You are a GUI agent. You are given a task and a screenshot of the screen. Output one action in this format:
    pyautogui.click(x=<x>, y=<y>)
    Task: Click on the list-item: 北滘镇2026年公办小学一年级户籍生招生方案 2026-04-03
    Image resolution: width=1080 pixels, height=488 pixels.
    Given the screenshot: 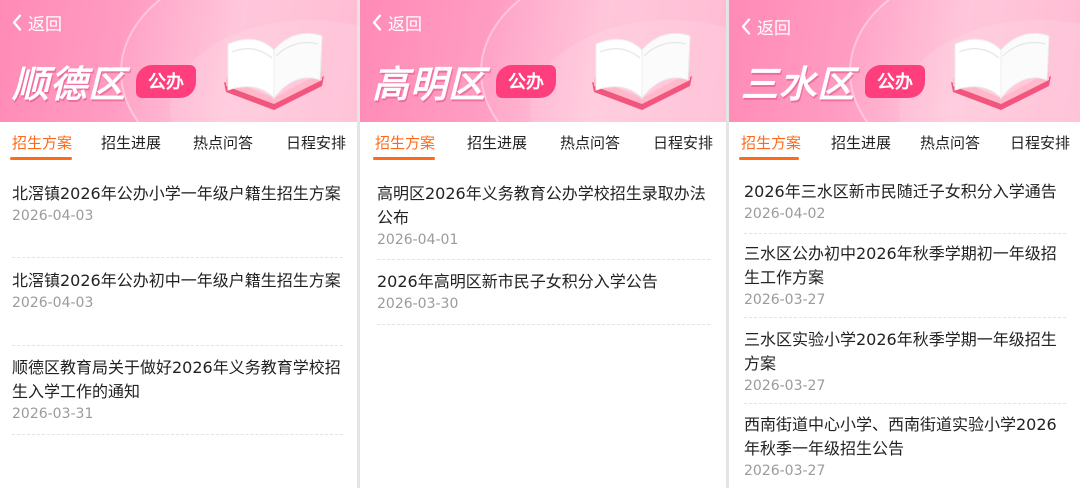 What is the action you would take?
    pyautogui.click(x=177, y=220)
    